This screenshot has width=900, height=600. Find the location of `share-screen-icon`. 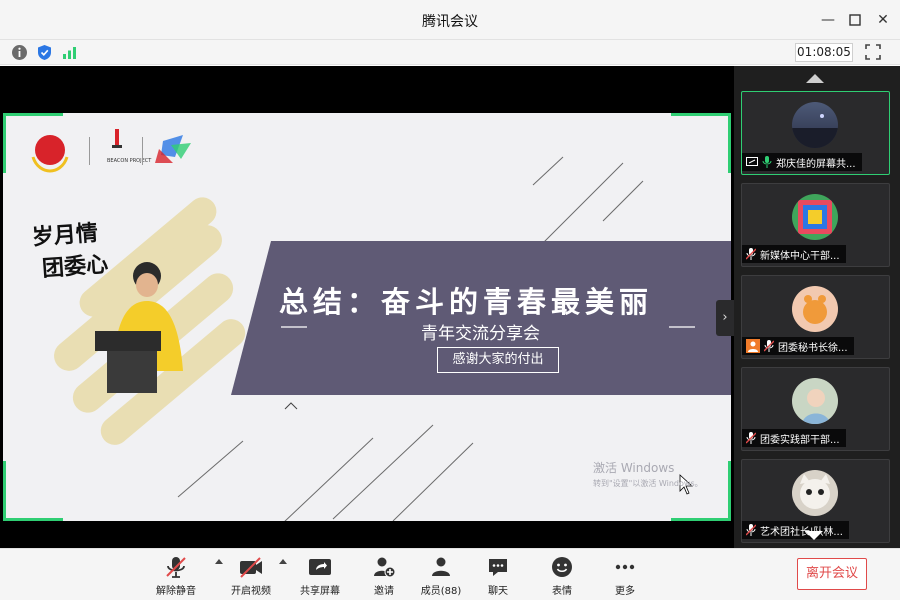

share-screen-icon is located at coordinates (320, 567).